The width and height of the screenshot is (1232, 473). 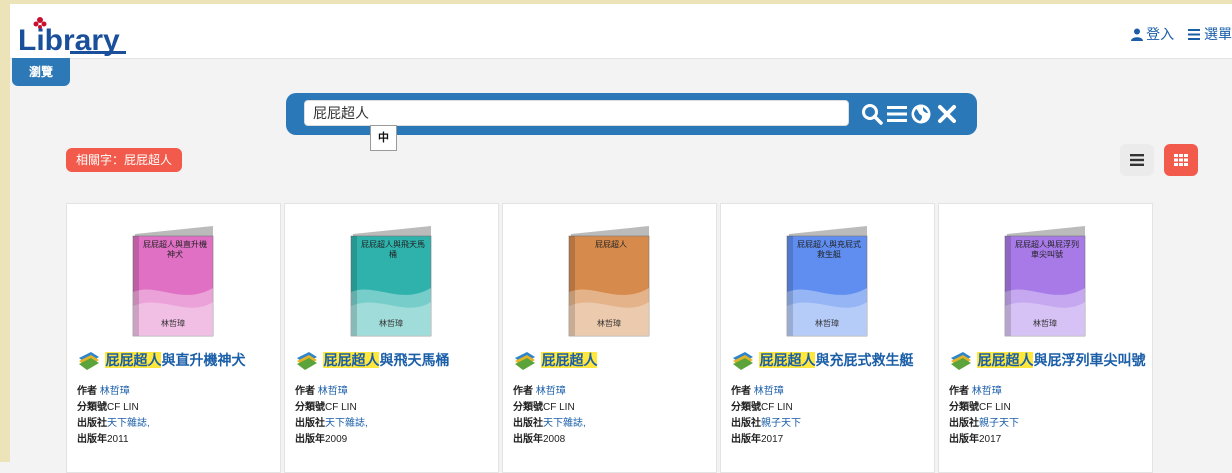 I want to click on search-input, so click(x=576, y=113).